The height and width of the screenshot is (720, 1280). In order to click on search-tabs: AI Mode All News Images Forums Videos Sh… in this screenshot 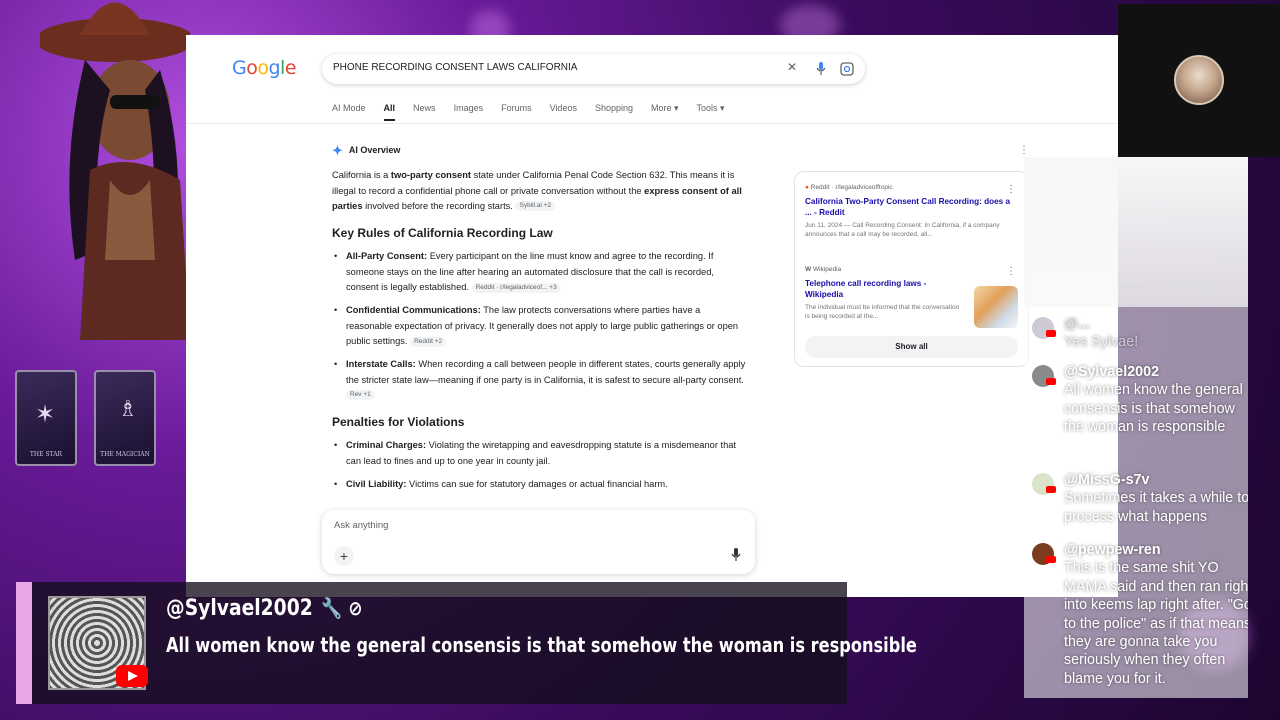, I will do `click(528, 112)`.